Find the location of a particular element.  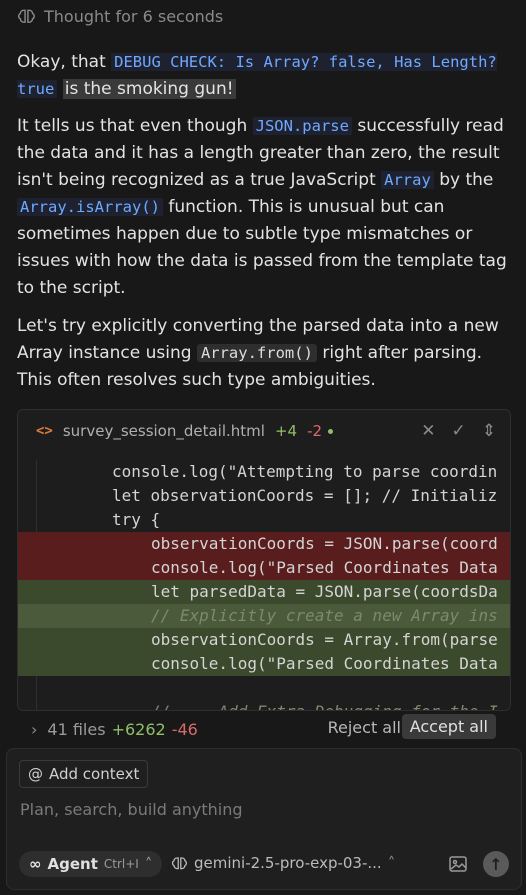

diff-line-ctx is located at coordinates (264, 688).